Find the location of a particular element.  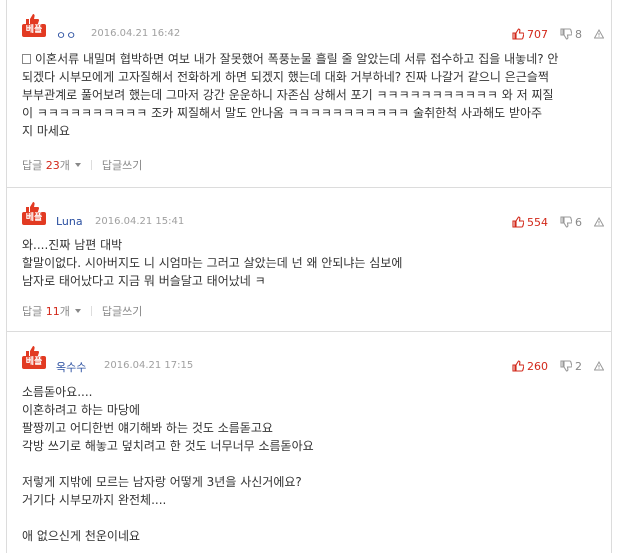

downvote-count: 8 is located at coordinates (578, 34).